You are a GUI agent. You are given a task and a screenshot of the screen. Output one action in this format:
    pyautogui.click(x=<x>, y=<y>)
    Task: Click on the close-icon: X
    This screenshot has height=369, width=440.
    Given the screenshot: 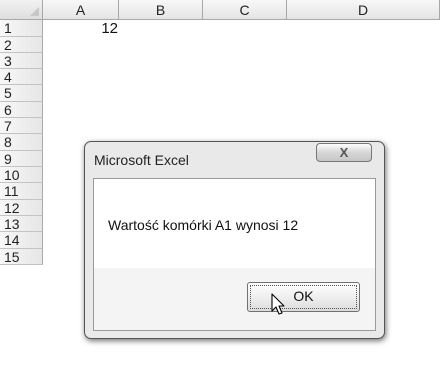 What is the action you would take?
    pyautogui.click(x=344, y=152)
    